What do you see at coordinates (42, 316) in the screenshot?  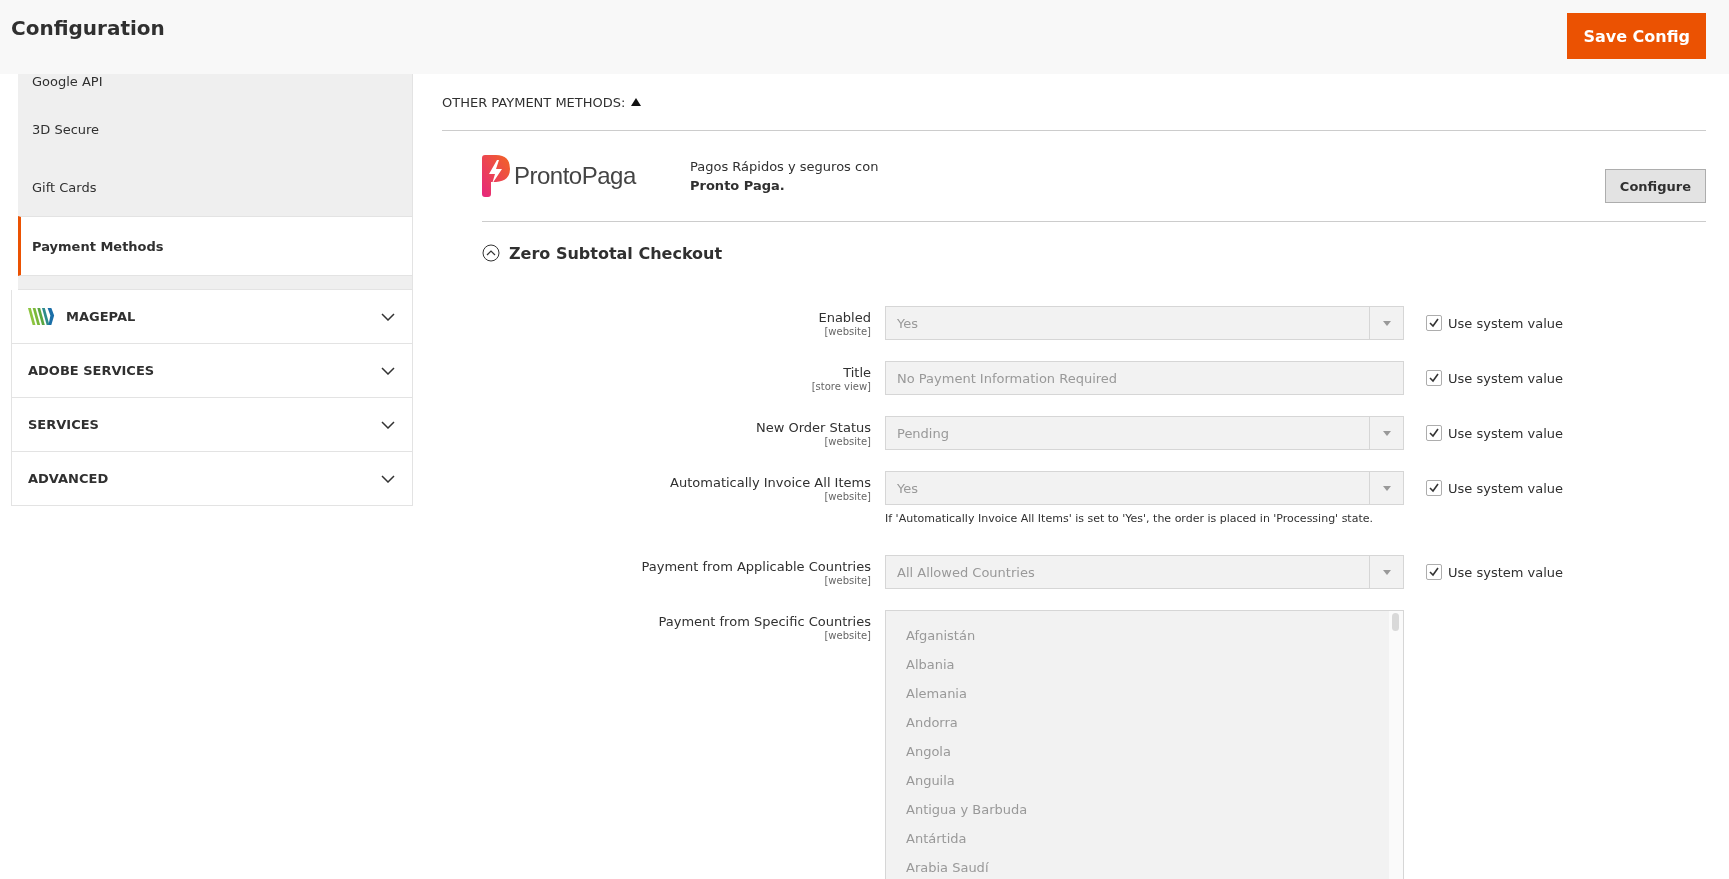 I see `stripes-logo-icon` at bounding box center [42, 316].